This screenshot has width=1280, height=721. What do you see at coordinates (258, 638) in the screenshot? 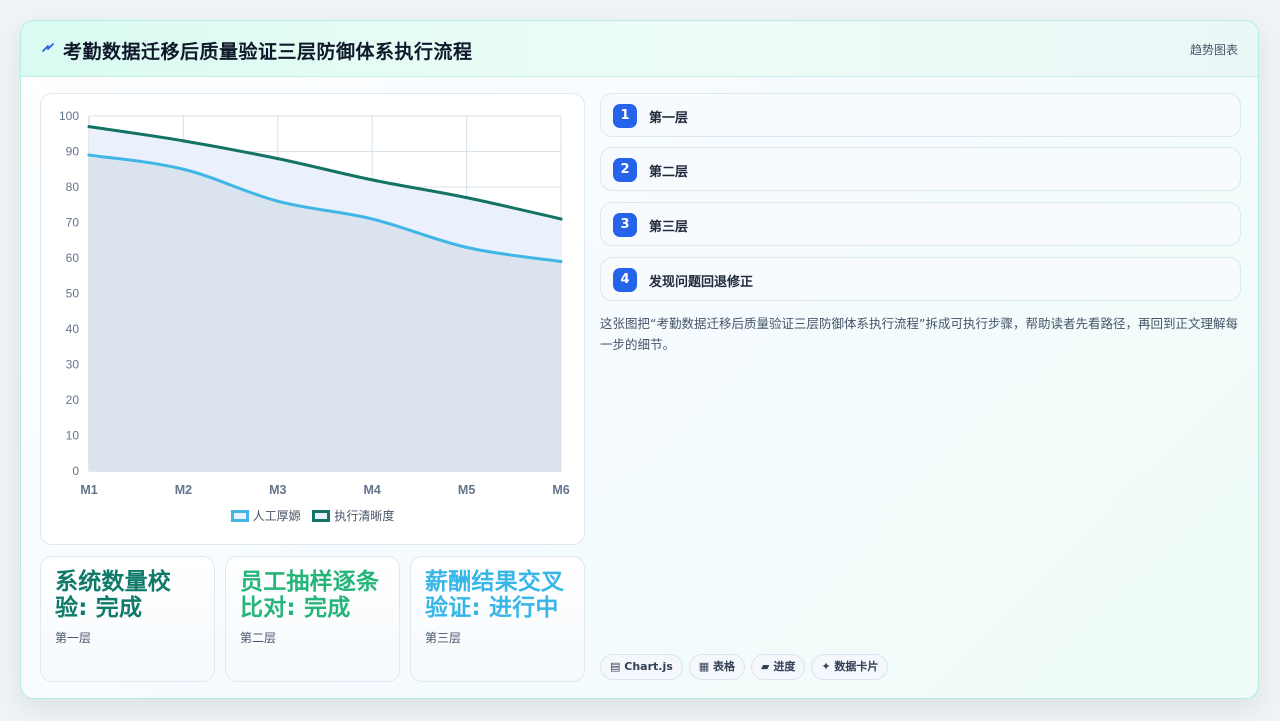
I see `kpi-subtitle: 第二层` at bounding box center [258, 638].